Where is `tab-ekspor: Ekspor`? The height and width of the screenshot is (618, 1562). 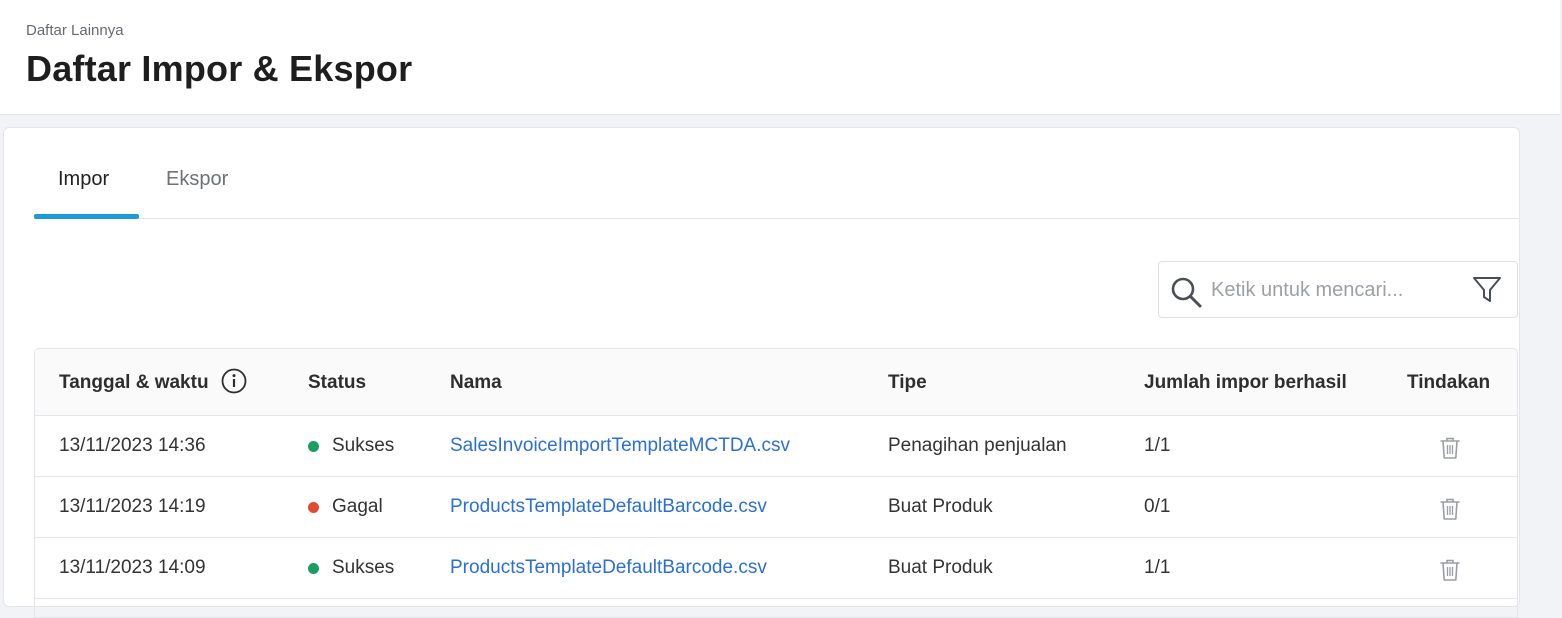
tab-ekspor: Ekspor is located at coordinates (197, 179).